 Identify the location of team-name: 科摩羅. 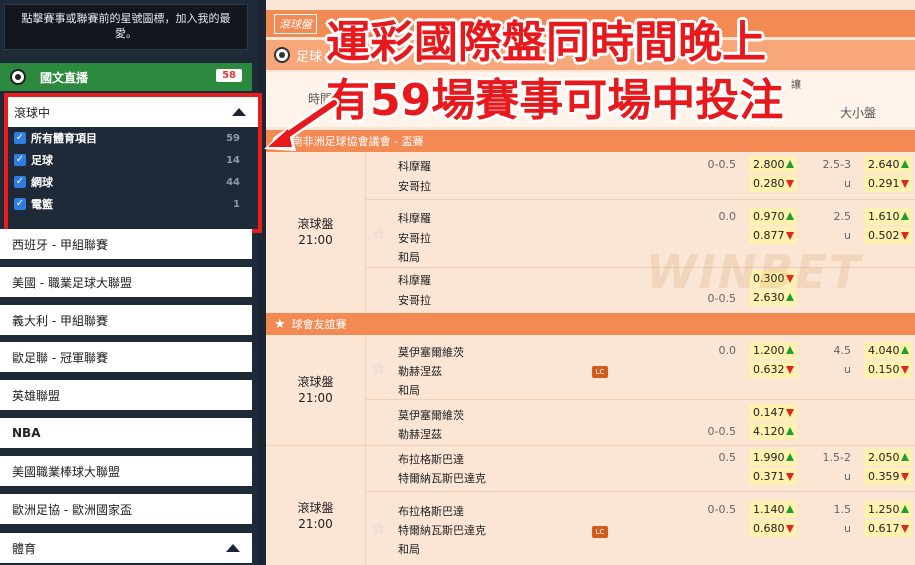
(414, 280).